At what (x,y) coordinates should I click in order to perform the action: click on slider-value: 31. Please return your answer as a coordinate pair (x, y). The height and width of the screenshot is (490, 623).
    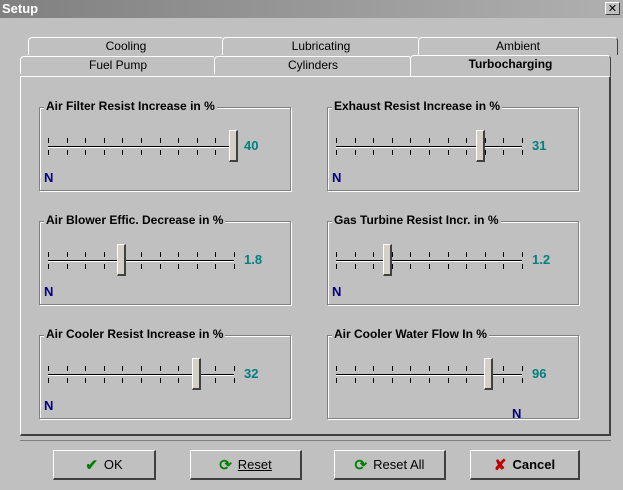
    Looking at the image, I should click on (539, 145).